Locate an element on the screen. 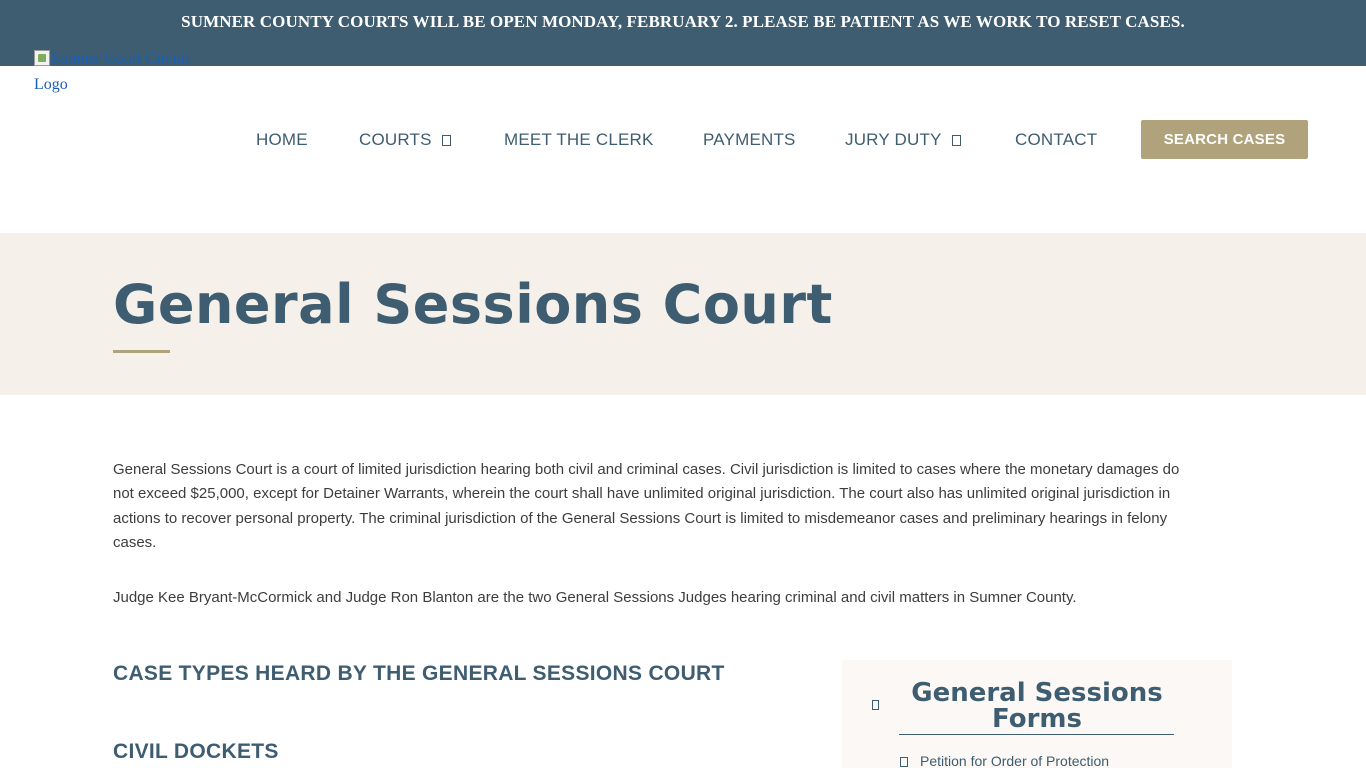  site-logo: Sumner Court Circuit Logo is located at coordinates (124, 72).